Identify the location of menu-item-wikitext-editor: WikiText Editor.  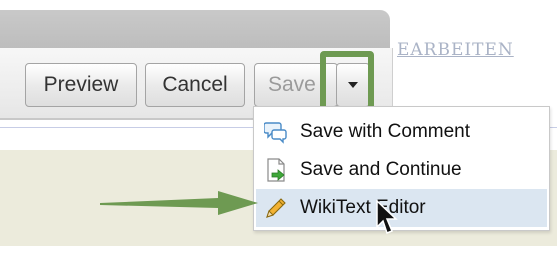
(401, 208).